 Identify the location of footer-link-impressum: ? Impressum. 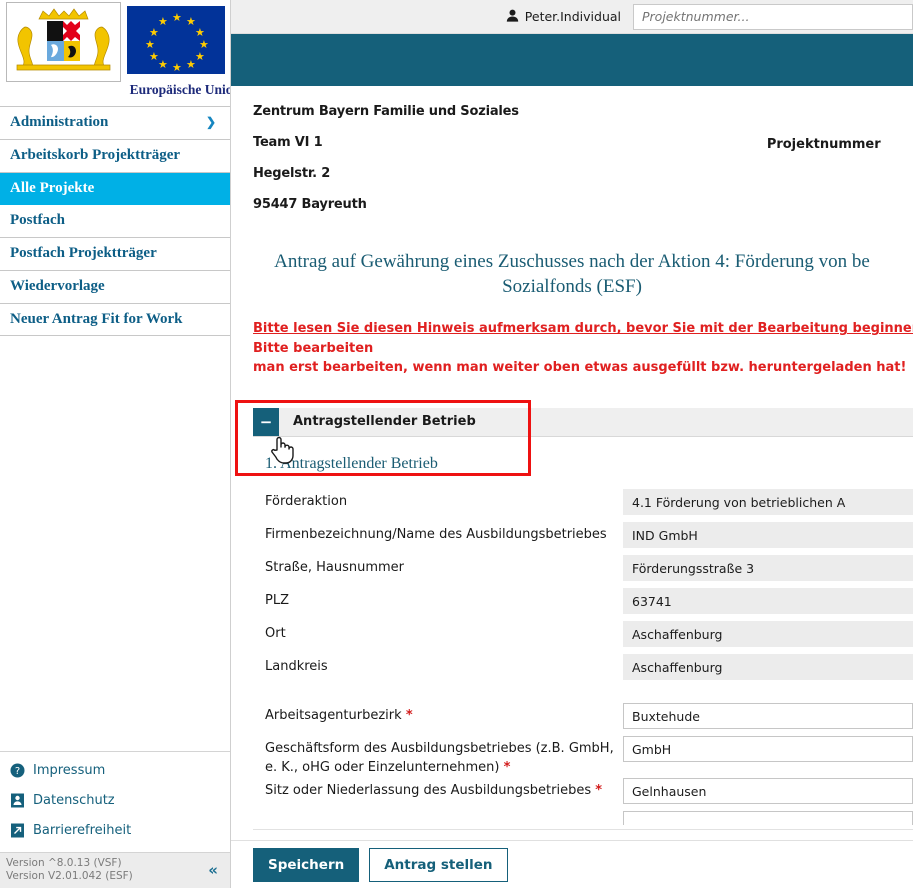
(120, 771).